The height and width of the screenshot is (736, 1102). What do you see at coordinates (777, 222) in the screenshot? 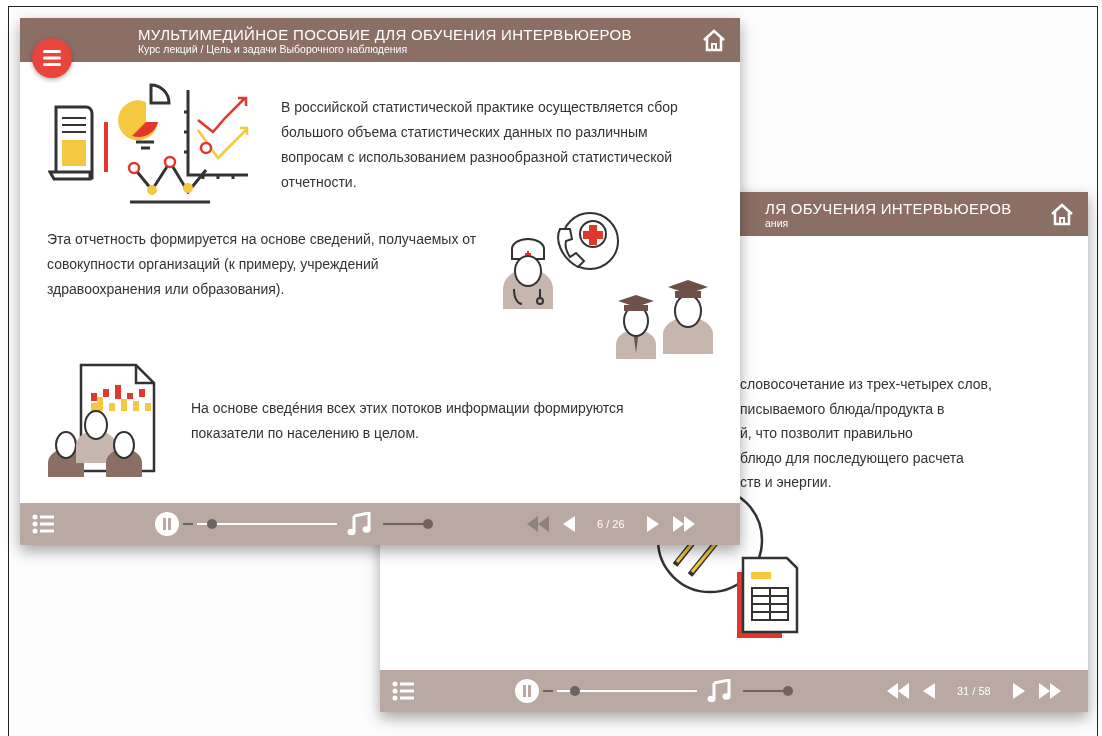
I see `breadcrumb: ания` at bounding box center [777, 222].